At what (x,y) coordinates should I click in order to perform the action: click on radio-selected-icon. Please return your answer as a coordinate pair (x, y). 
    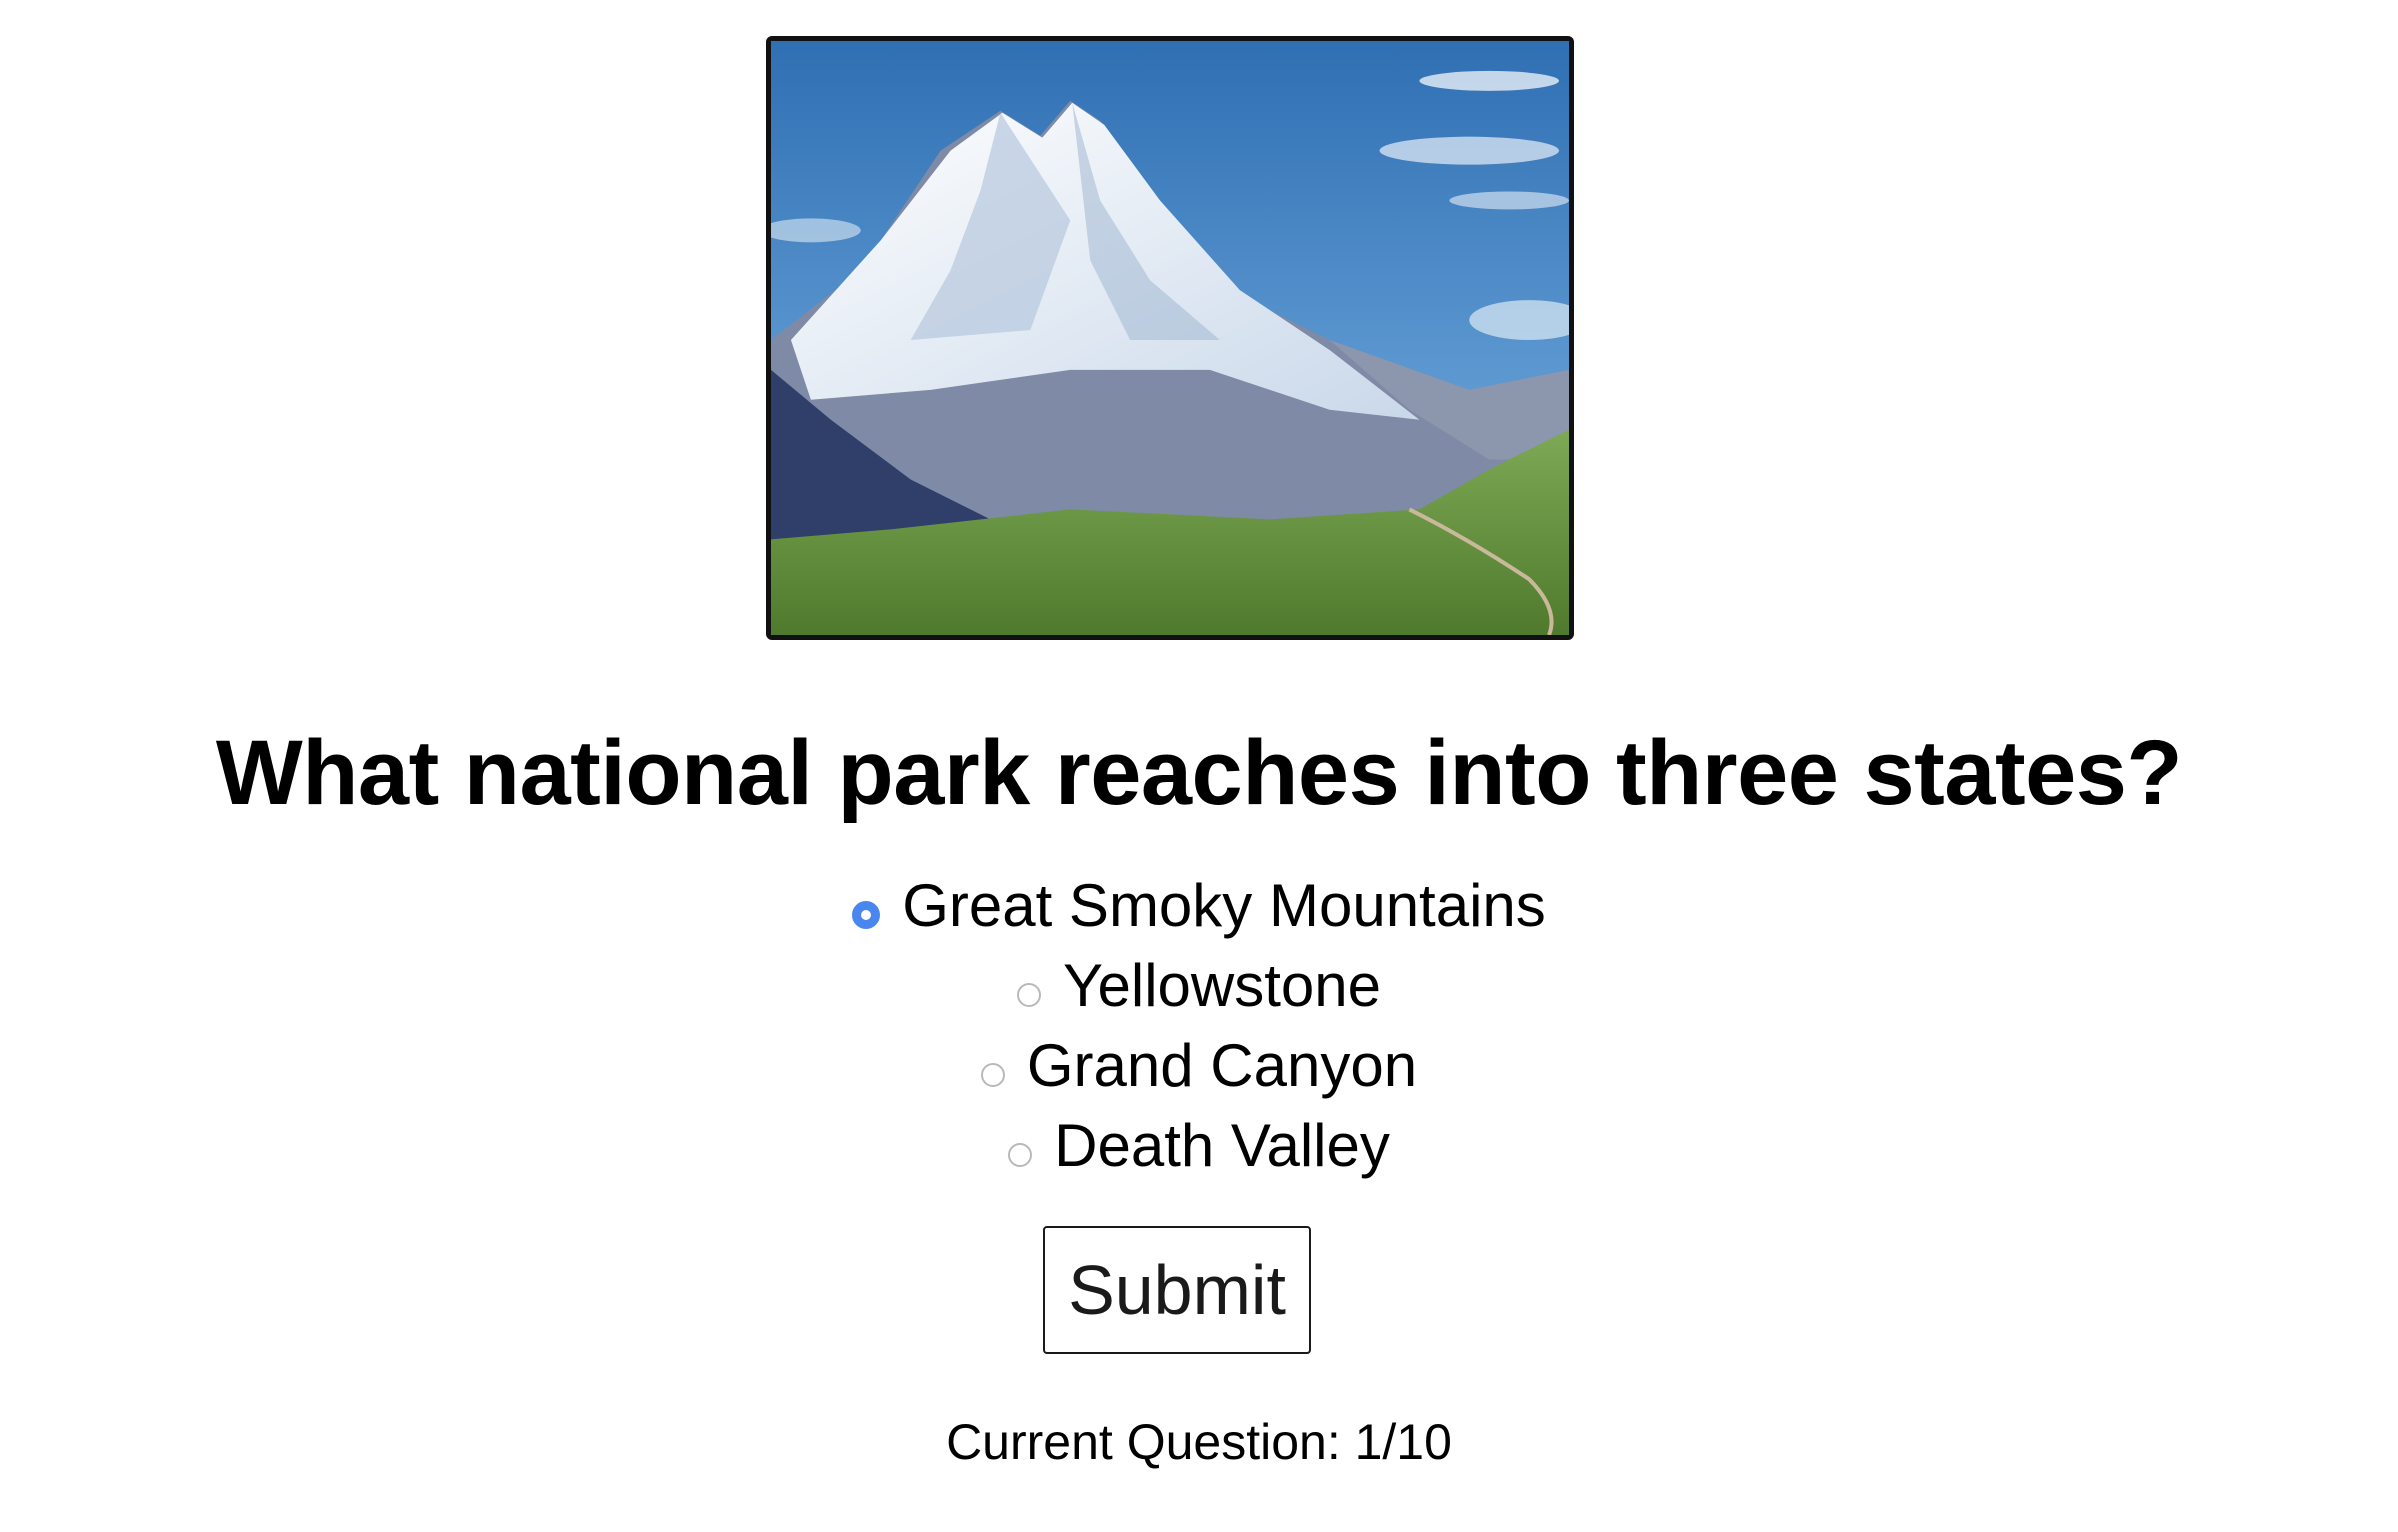
    Looking at the image, I should click on (866, 915).